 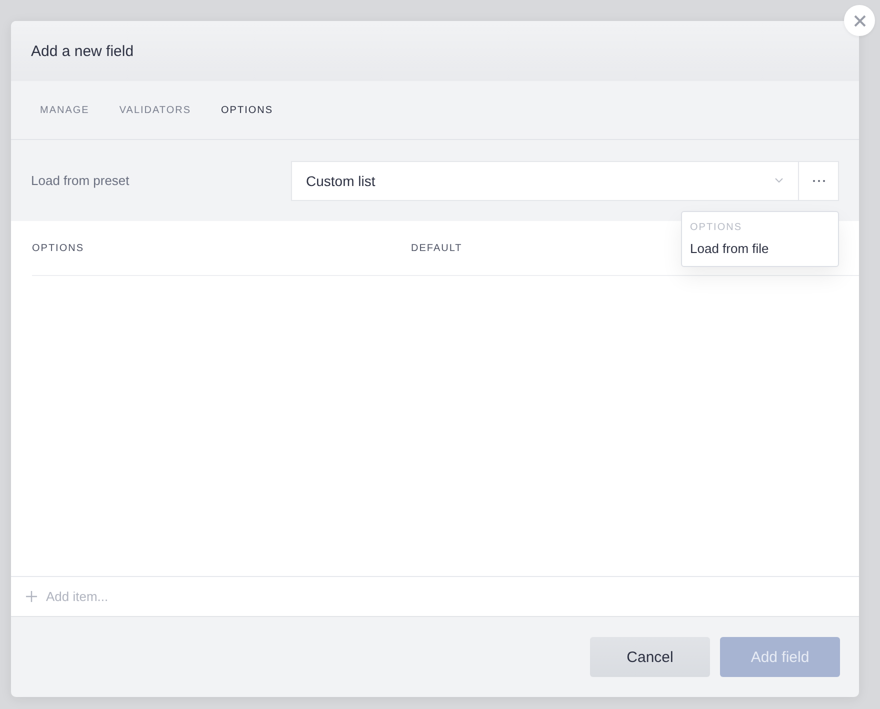 I want to click on close-icon, so click(x=860, y=20).